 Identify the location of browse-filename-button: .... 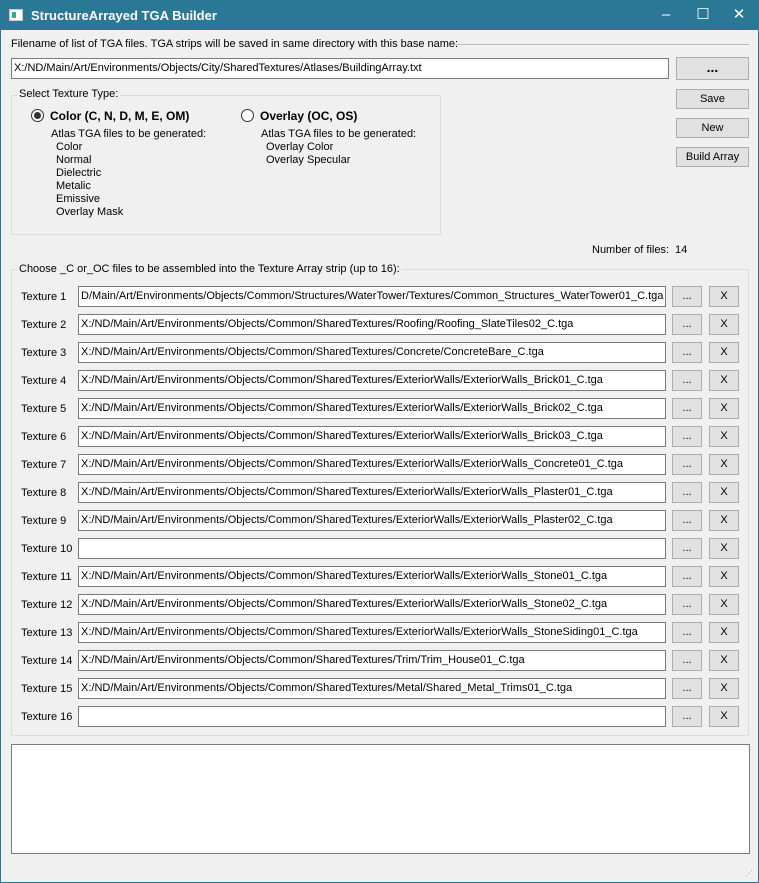
(712, 68).